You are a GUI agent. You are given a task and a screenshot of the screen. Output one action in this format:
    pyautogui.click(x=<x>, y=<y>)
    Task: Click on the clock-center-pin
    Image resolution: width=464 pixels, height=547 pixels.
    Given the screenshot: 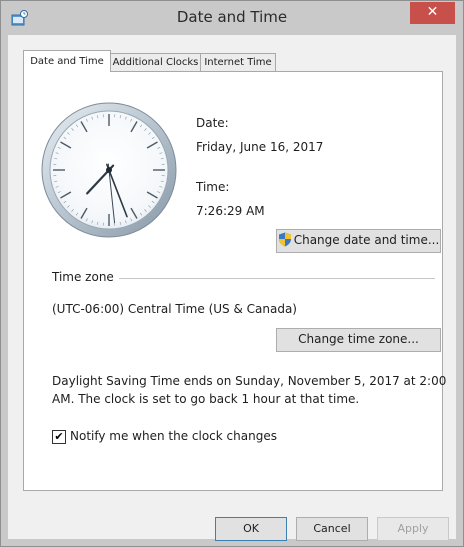 What is the action you would take?
    pyautogui.click(x=109, y=170)
    